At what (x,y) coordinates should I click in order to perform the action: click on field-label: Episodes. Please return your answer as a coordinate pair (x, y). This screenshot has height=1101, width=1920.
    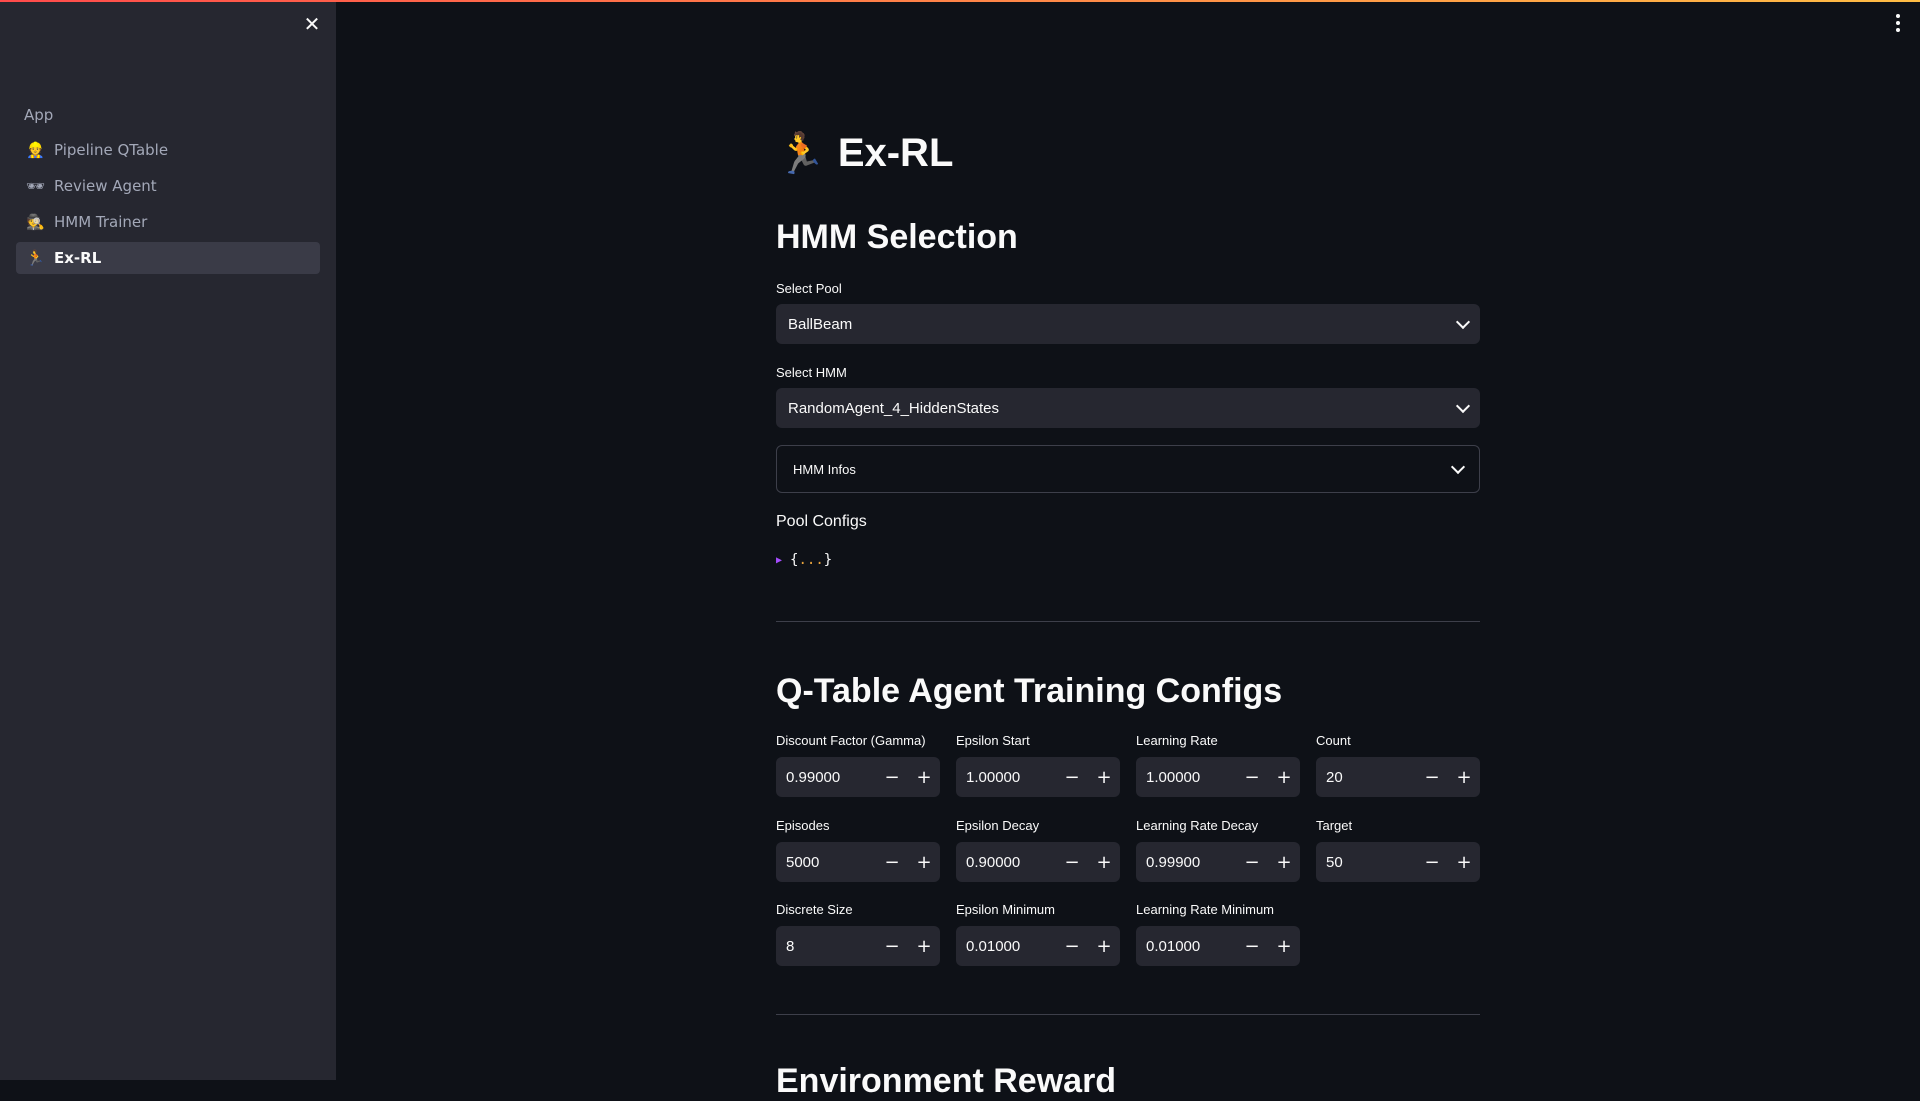
    Looking at the image, I should click on (803, 825).